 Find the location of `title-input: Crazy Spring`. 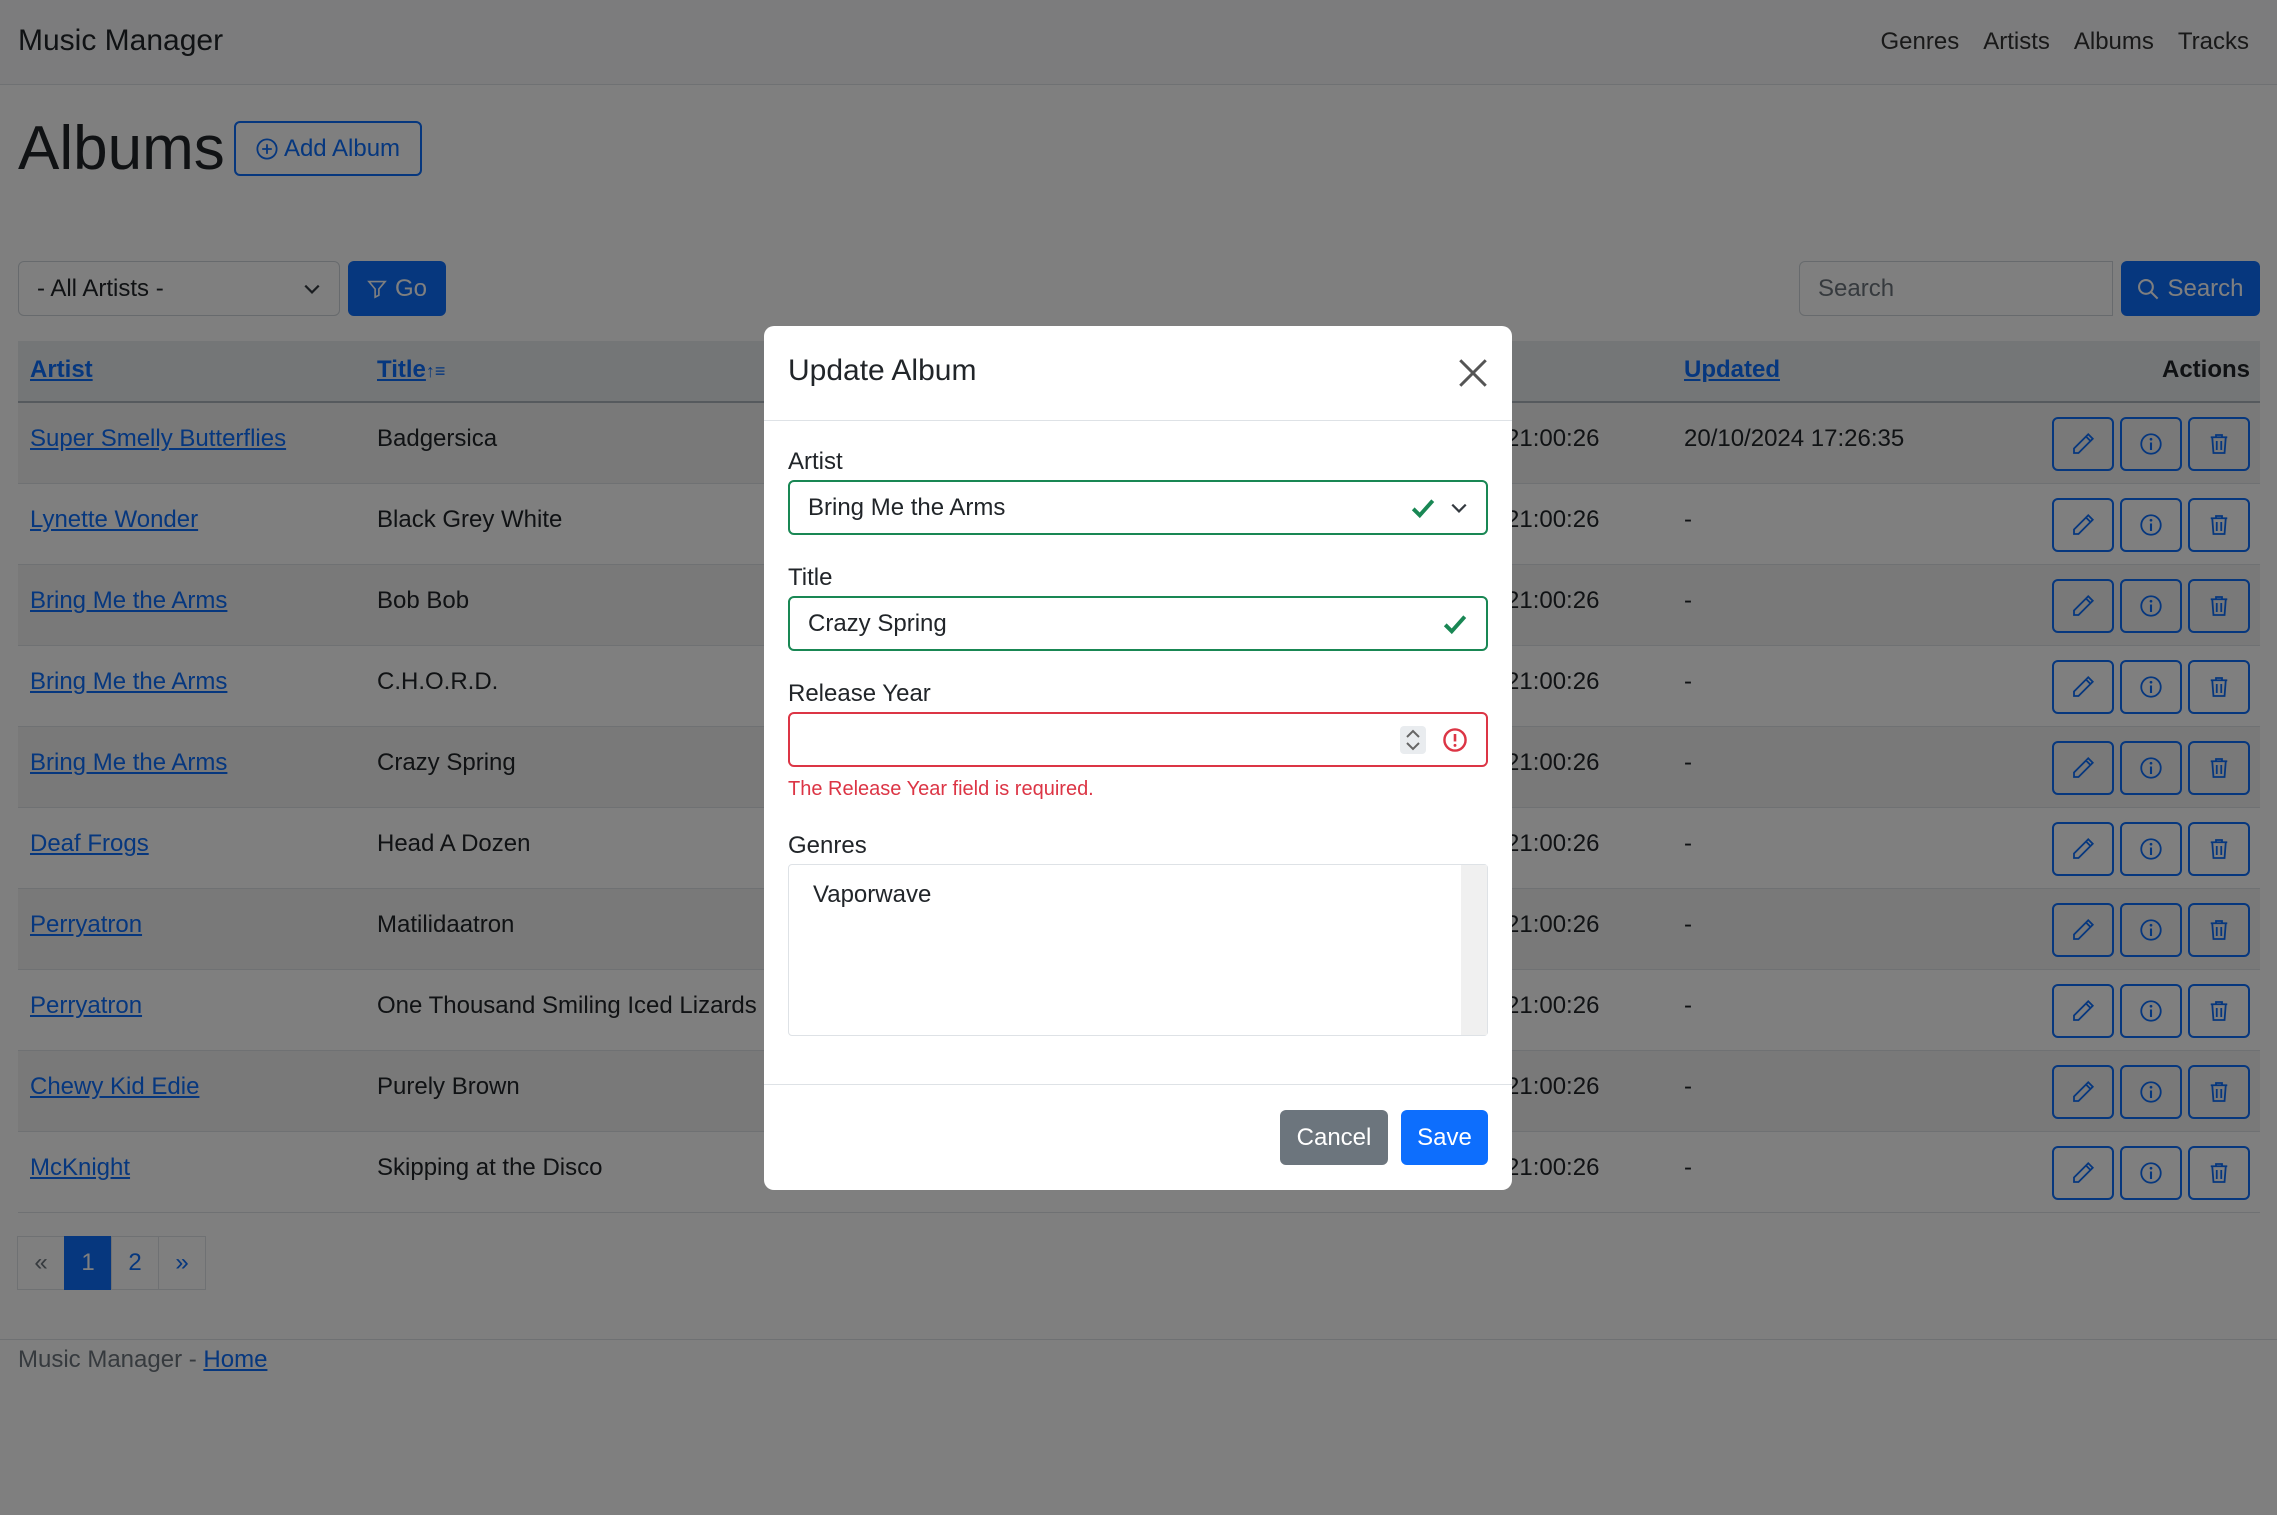

title-input: Crazy Spring is located at coordinates (1138, 623).